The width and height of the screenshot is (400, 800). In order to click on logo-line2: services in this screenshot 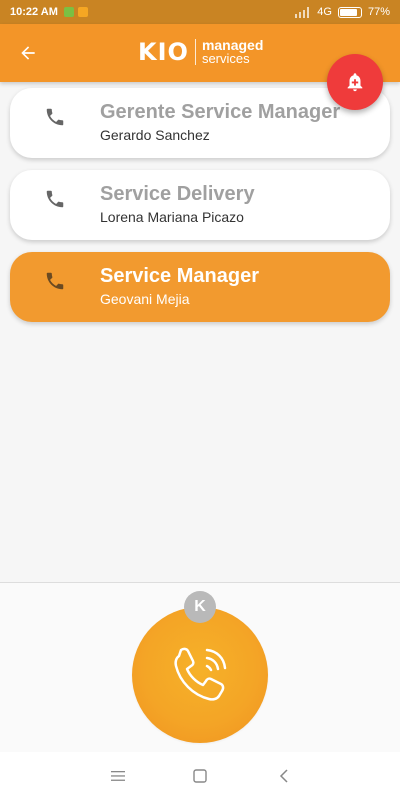, I will do `click(225, 58)`.